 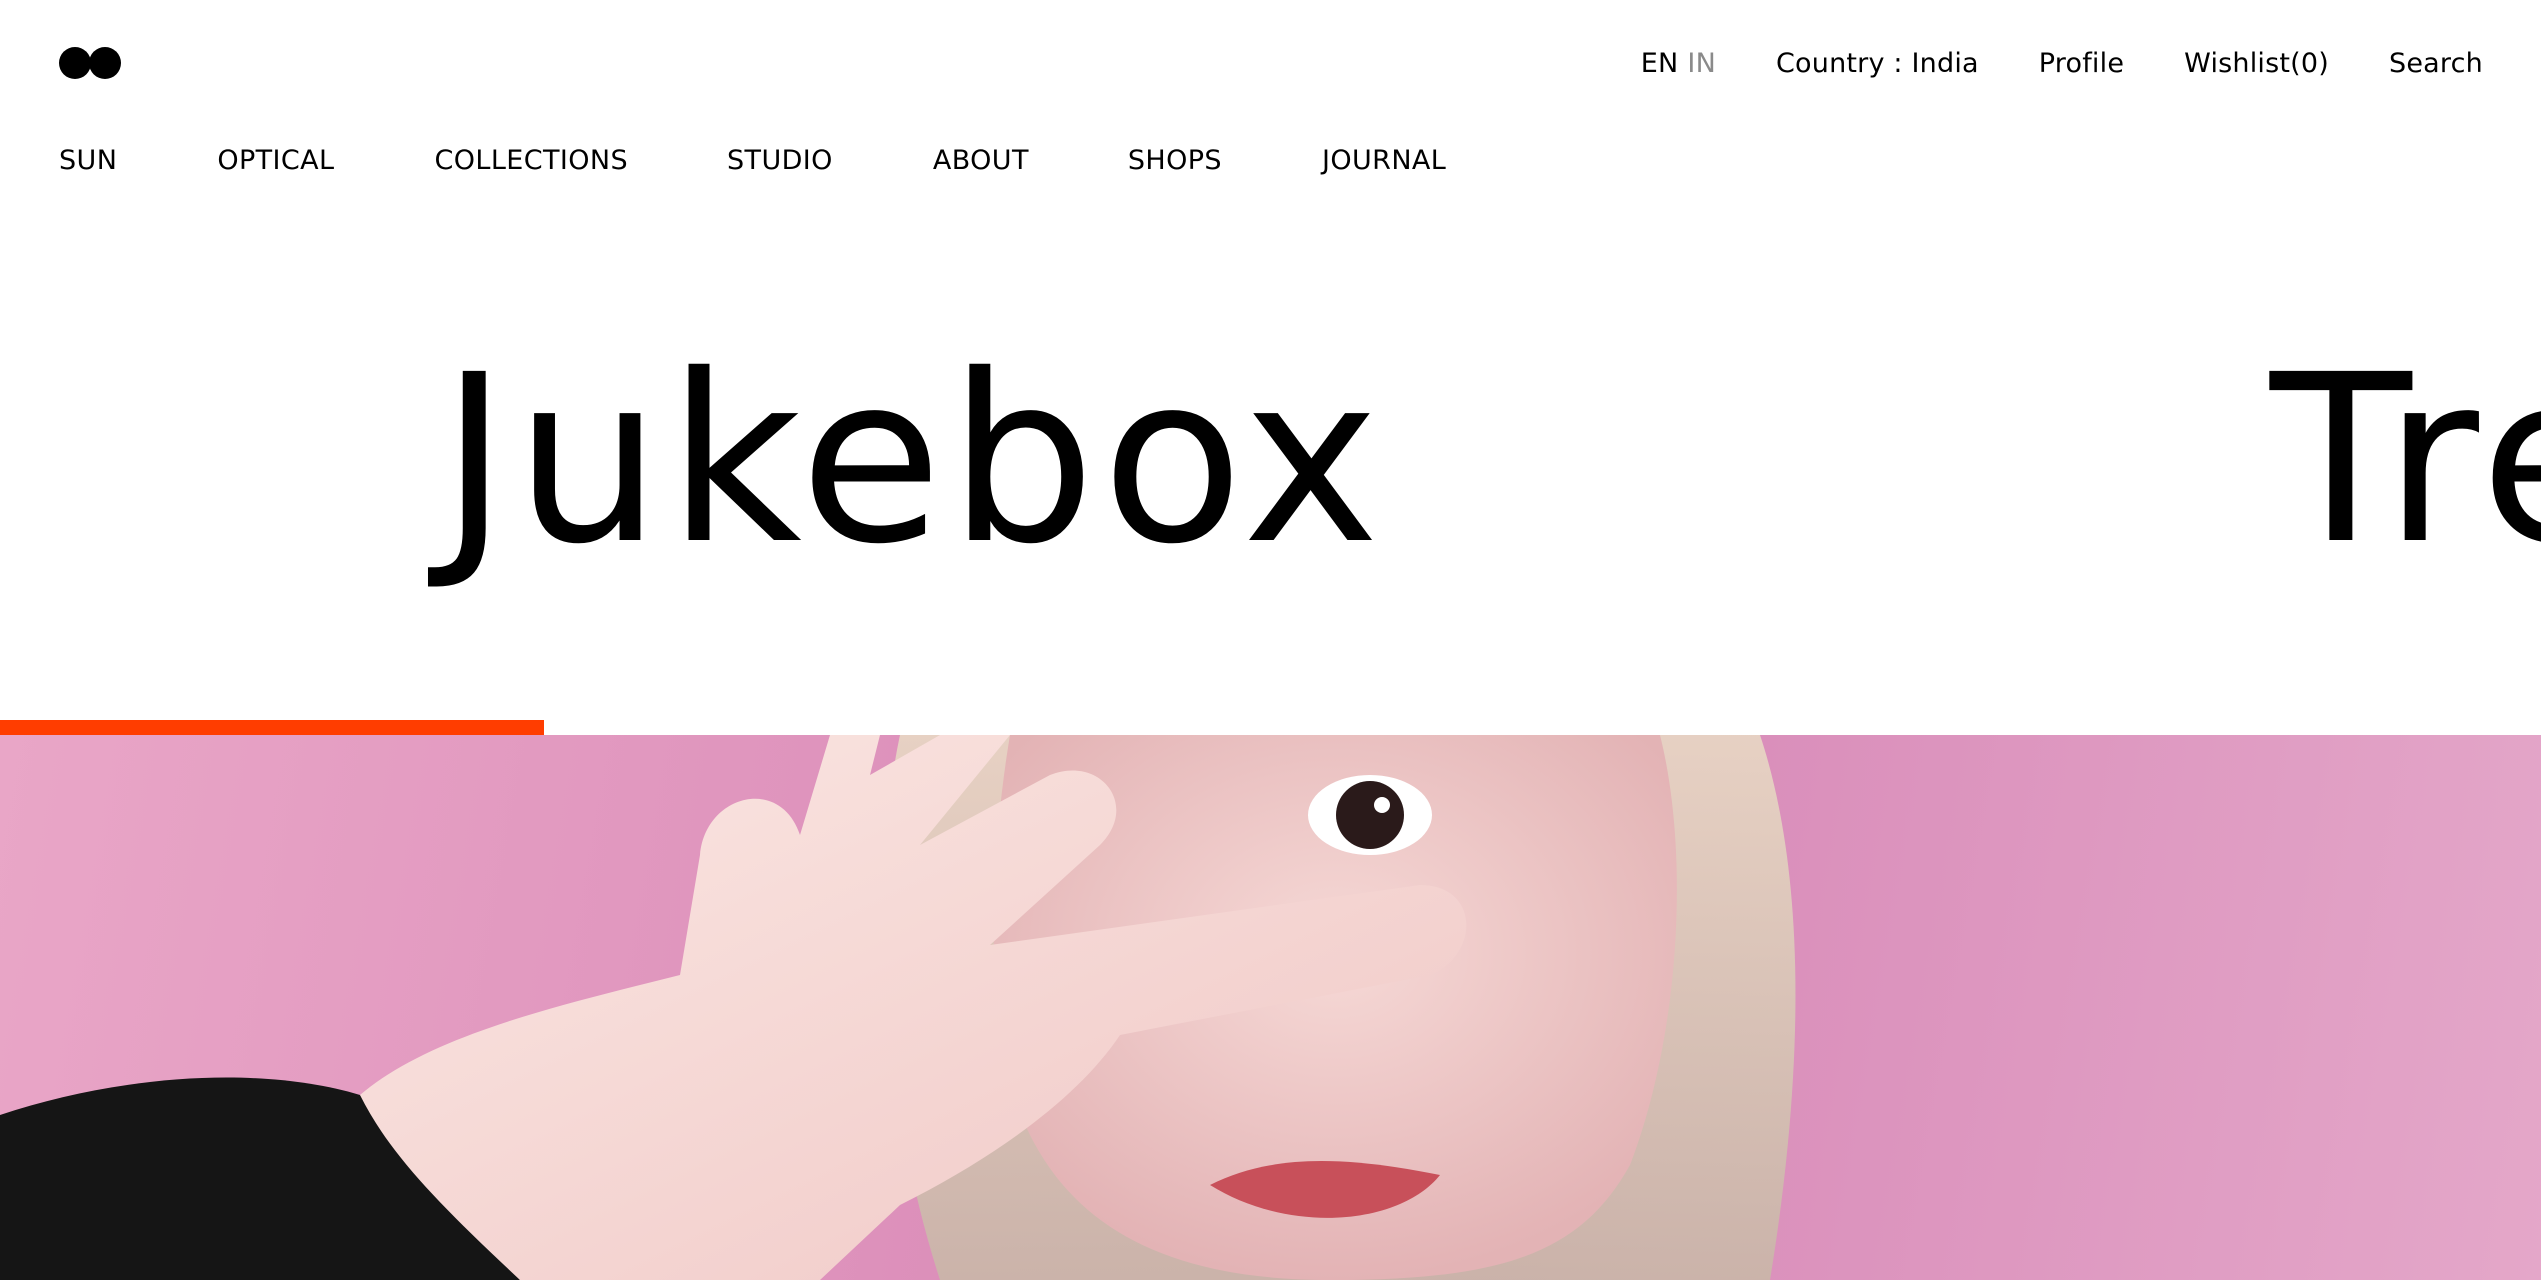 What do you see at coordinates (1384, 161) in the screenshot?
I see `nav-item-journal: JOURNAL` at bounding box center [1384, 161].